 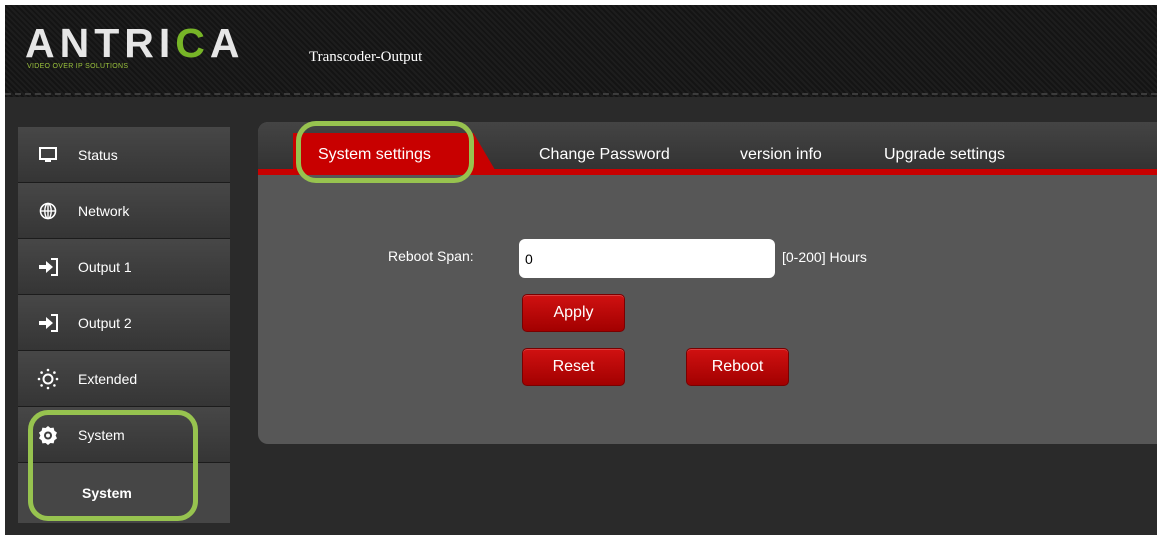 I want to click on sidebar-item-label: Network, so click(x=104, y=210).